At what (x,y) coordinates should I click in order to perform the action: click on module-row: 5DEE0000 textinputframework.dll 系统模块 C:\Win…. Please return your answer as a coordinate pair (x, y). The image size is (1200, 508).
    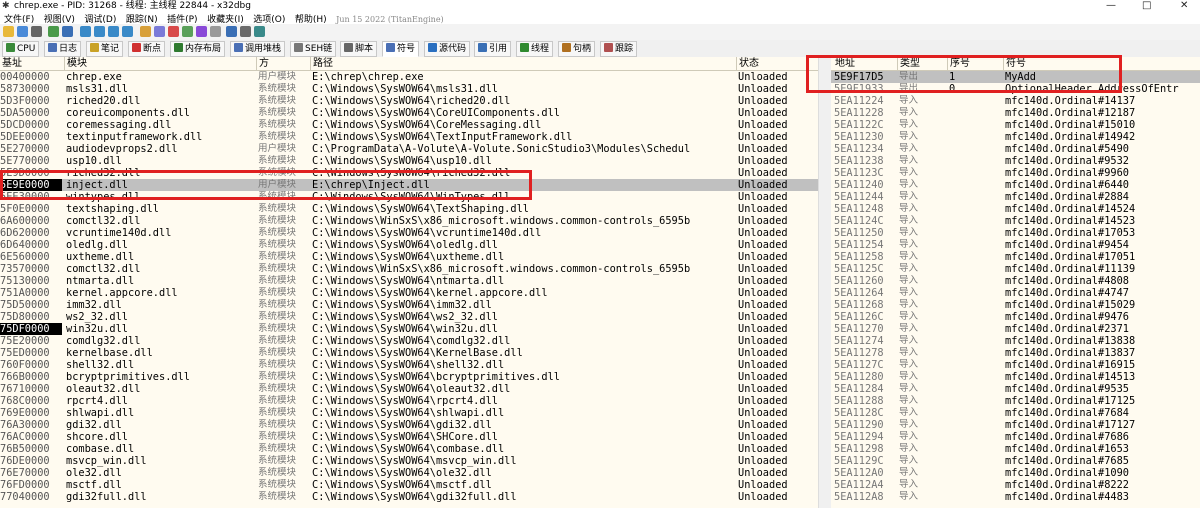
    Looking at the image, I should click on (409, 137).